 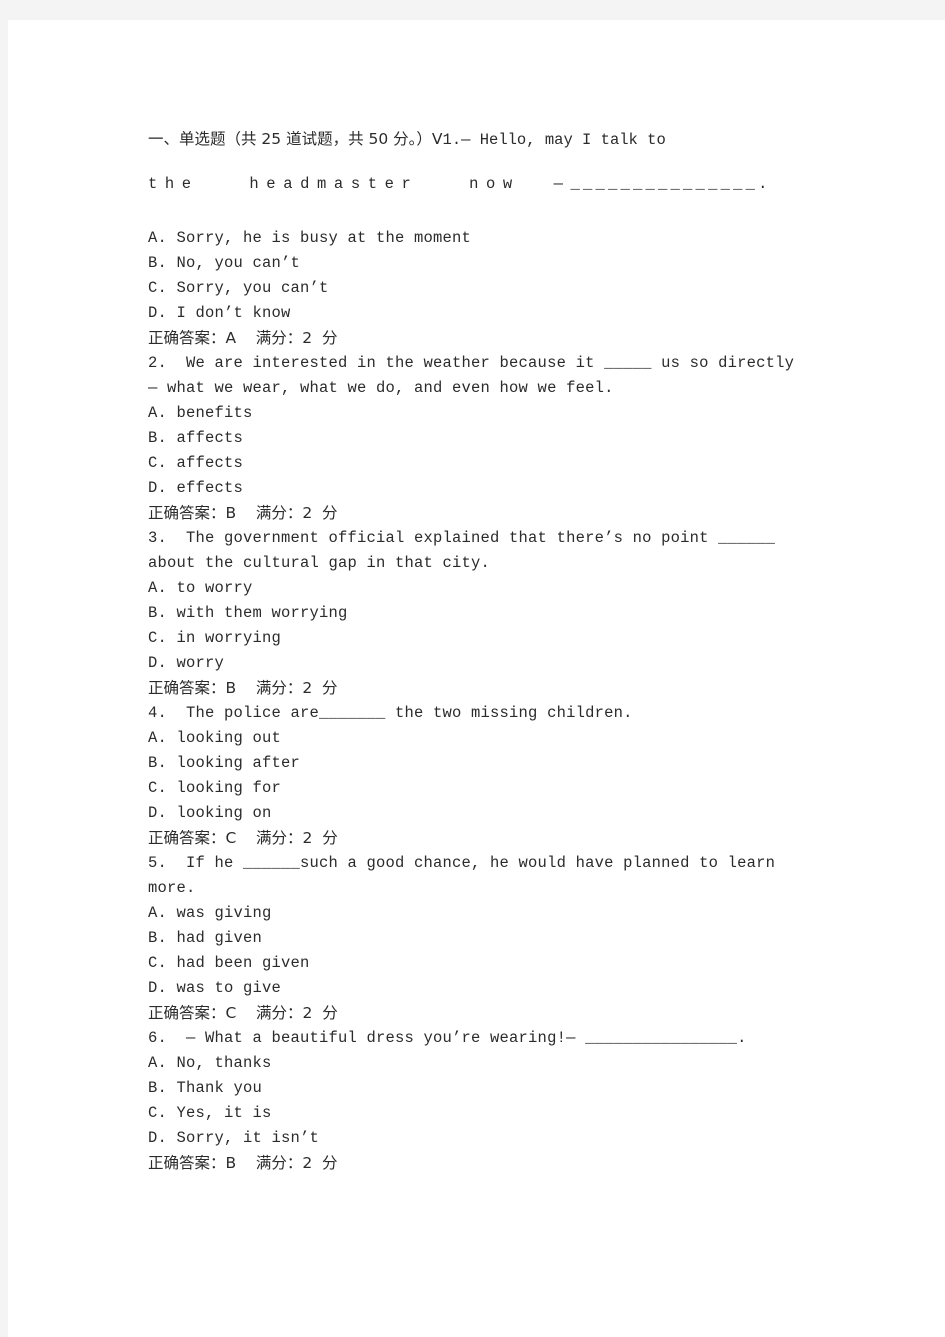 What do you see at coordinates (215, 738) in the screenshot?
I see `option-item: A. looking out` at bounding box center [215, 738].